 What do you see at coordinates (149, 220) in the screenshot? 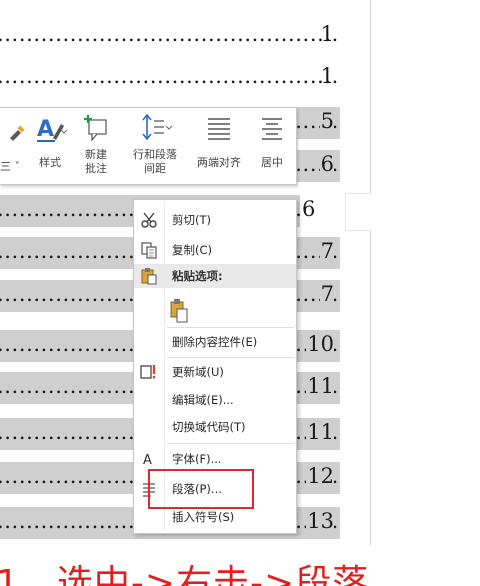
I see `scissors-icon` at bounding box center [149, 220].